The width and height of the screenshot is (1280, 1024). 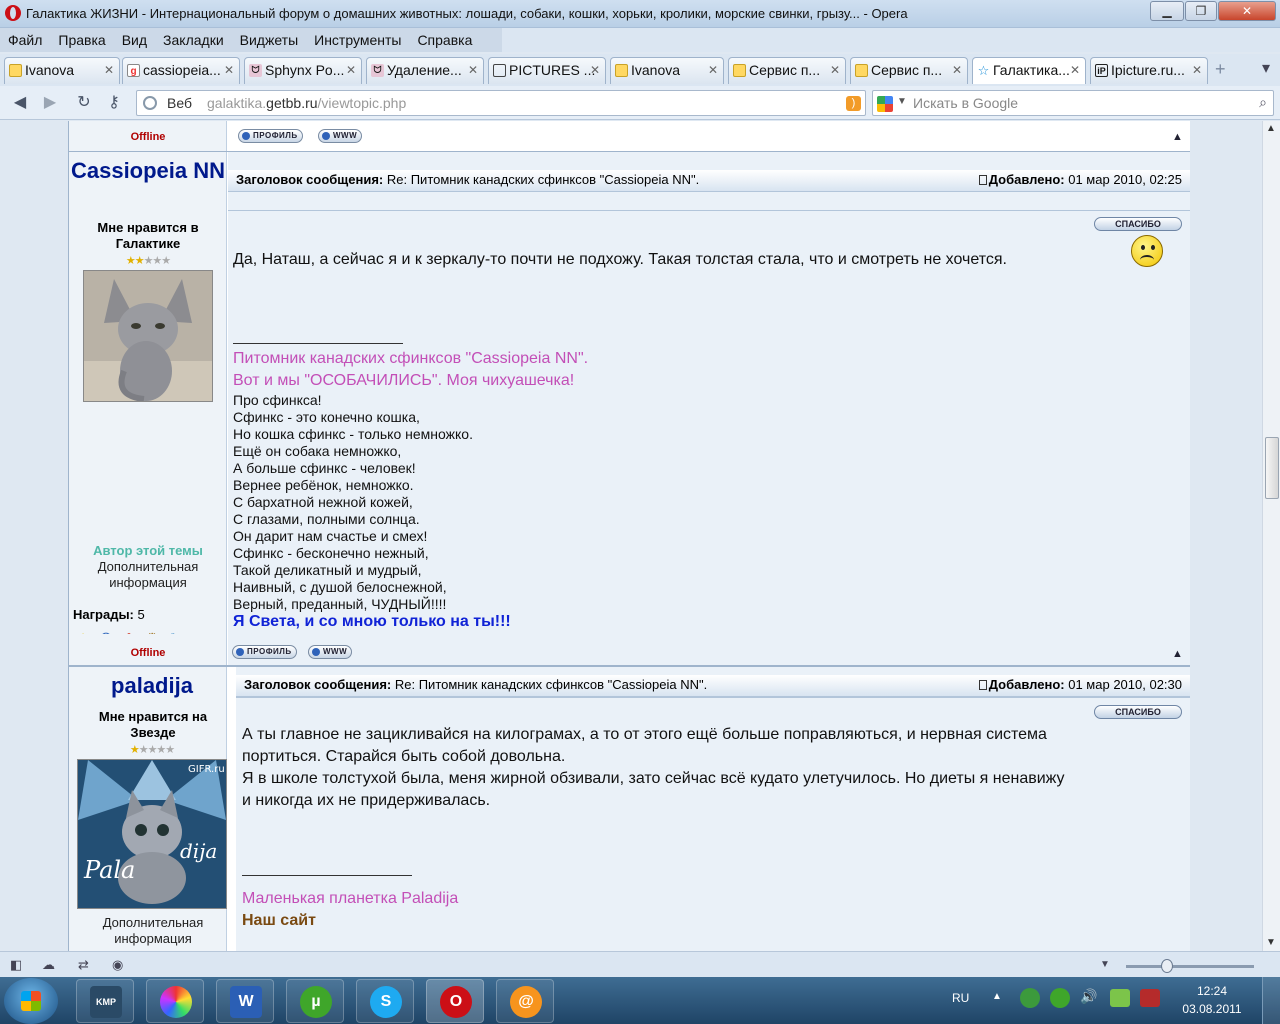 What do you see at coordinates (31, 1001) in the screenshot?
I see `start-button` at bounding box center [31, 1001].